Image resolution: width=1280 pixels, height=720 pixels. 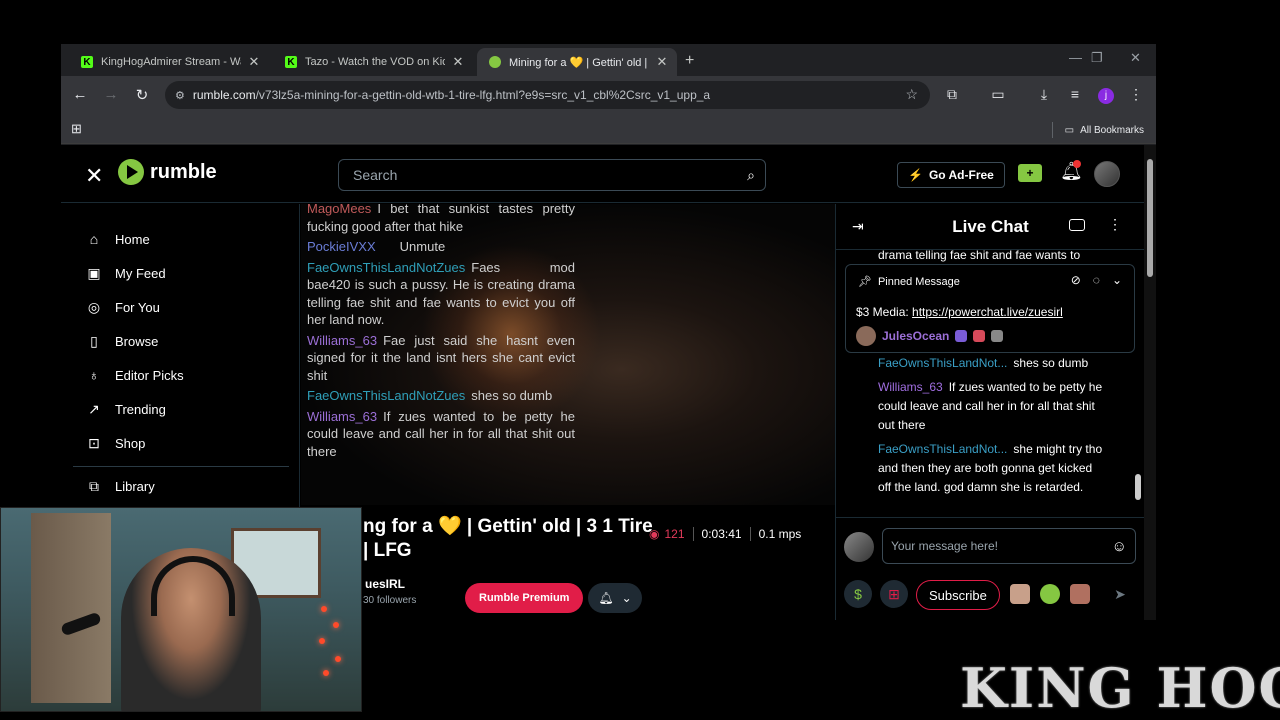 What do you see at coordinates (180, 95) in the screenshot?
I see `site-info-icon: ⚙` at bounding box center [180, 95].